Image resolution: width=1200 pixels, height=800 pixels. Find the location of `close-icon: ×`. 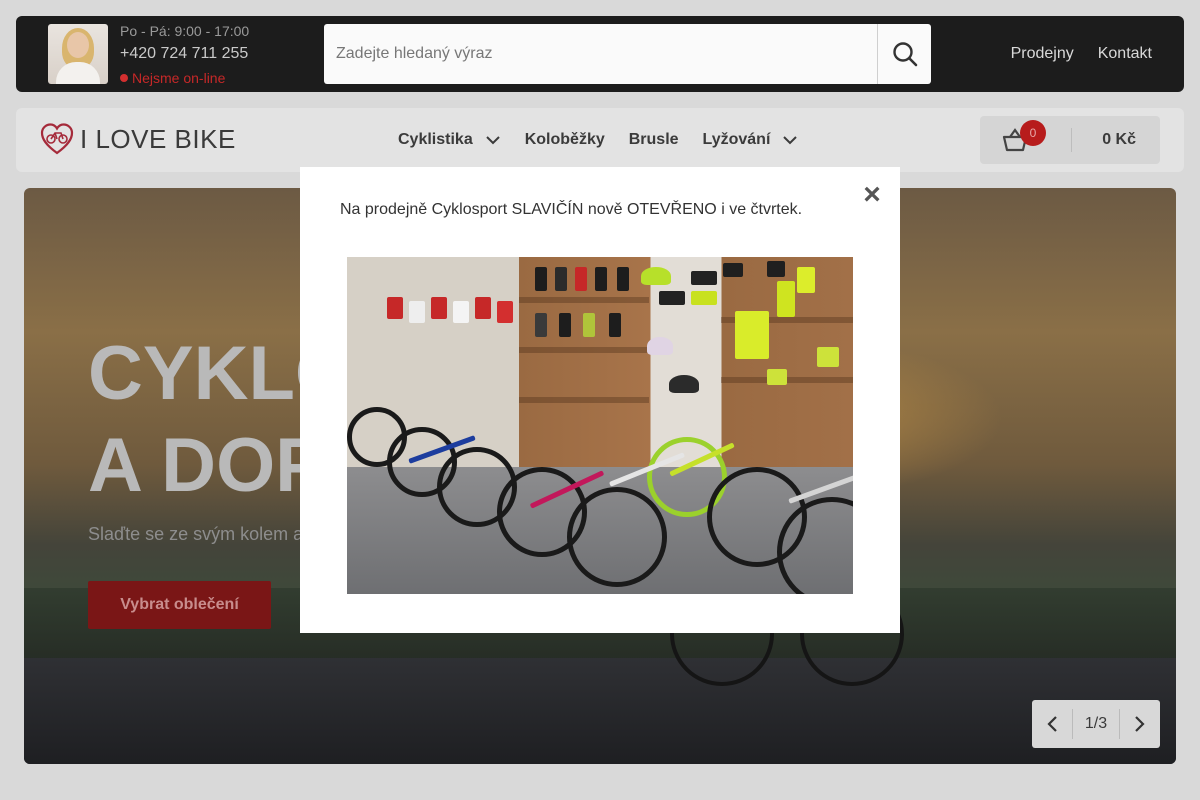

close-icon: × is located at coordinates (872, 195).